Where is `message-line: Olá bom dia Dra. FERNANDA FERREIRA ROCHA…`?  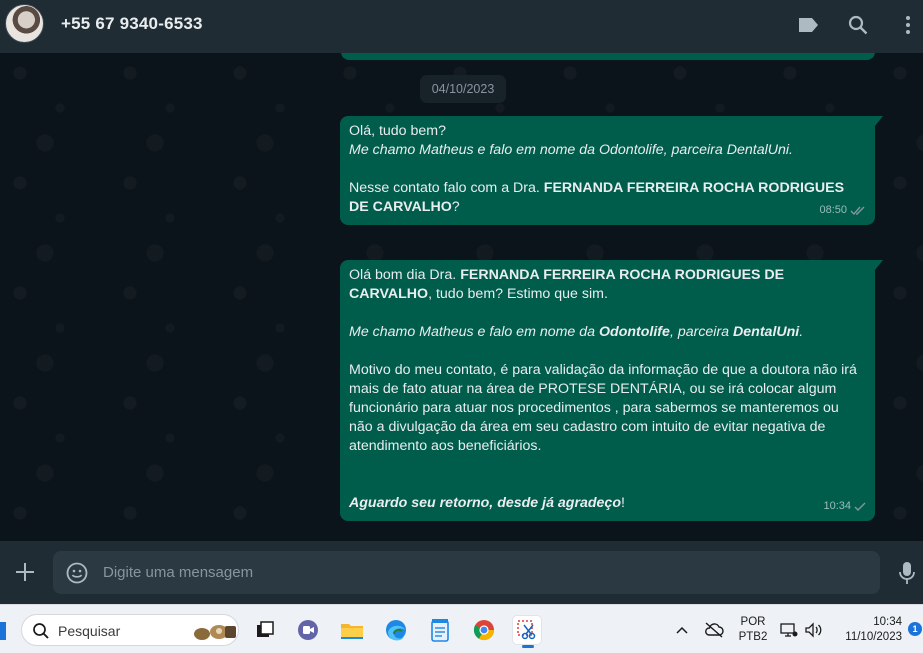 message-line: Olá bom dia Dra. FERNANDA FERREIRA ROCHA… is located at coordinates (607, 285).